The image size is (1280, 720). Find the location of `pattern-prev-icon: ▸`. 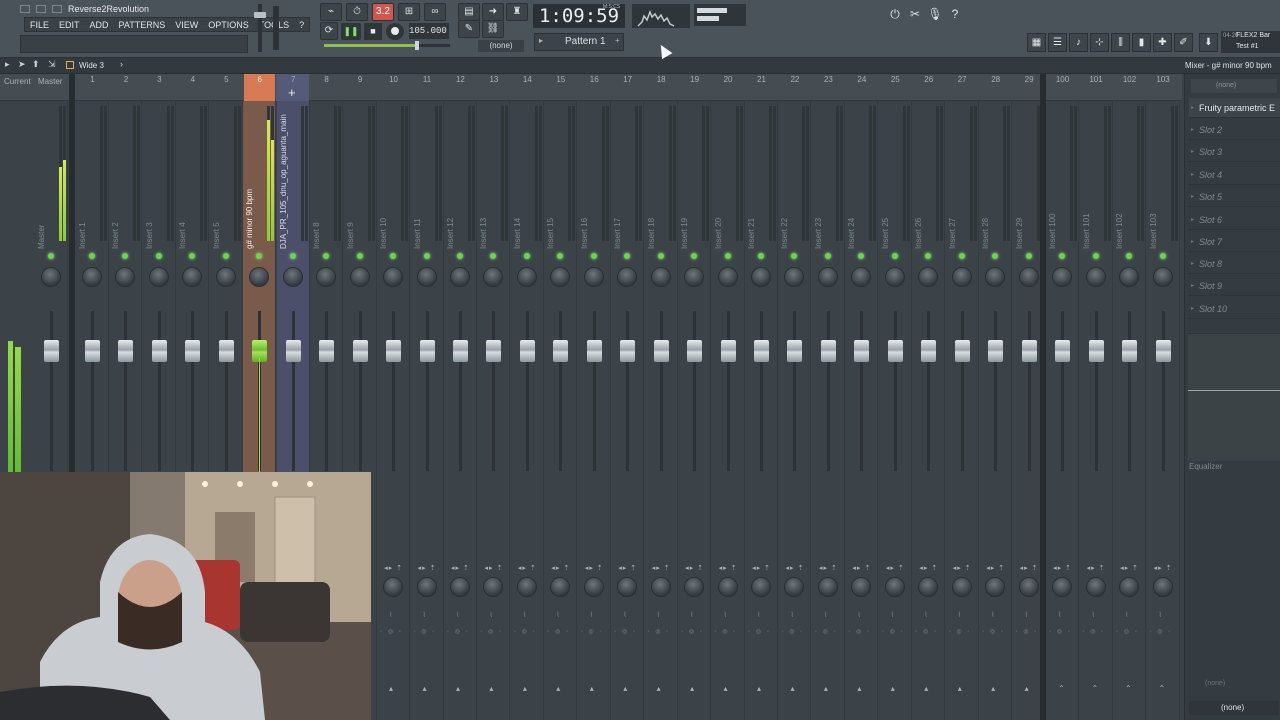

pattern-prev-icon: ▸ is located at coordinates (541, 40).